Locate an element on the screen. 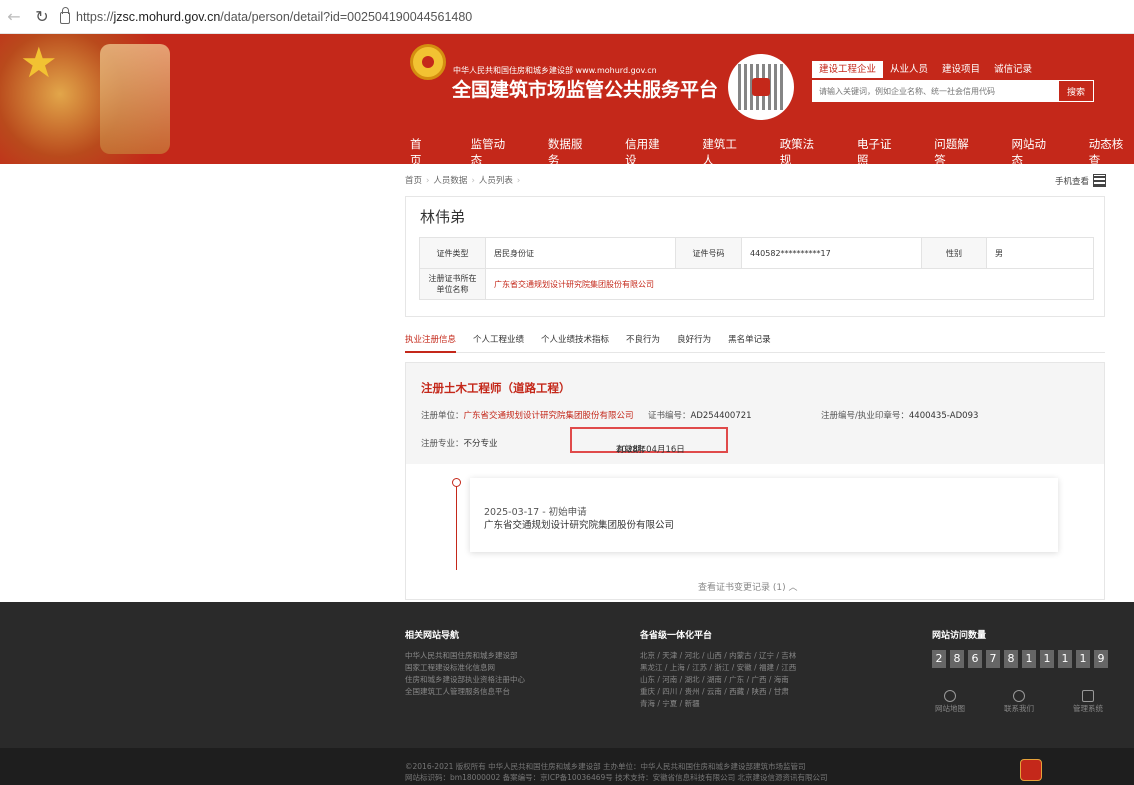 This screenshot has width=1134, height=785. national-emblem-icon is located at coordinates (428, 62).